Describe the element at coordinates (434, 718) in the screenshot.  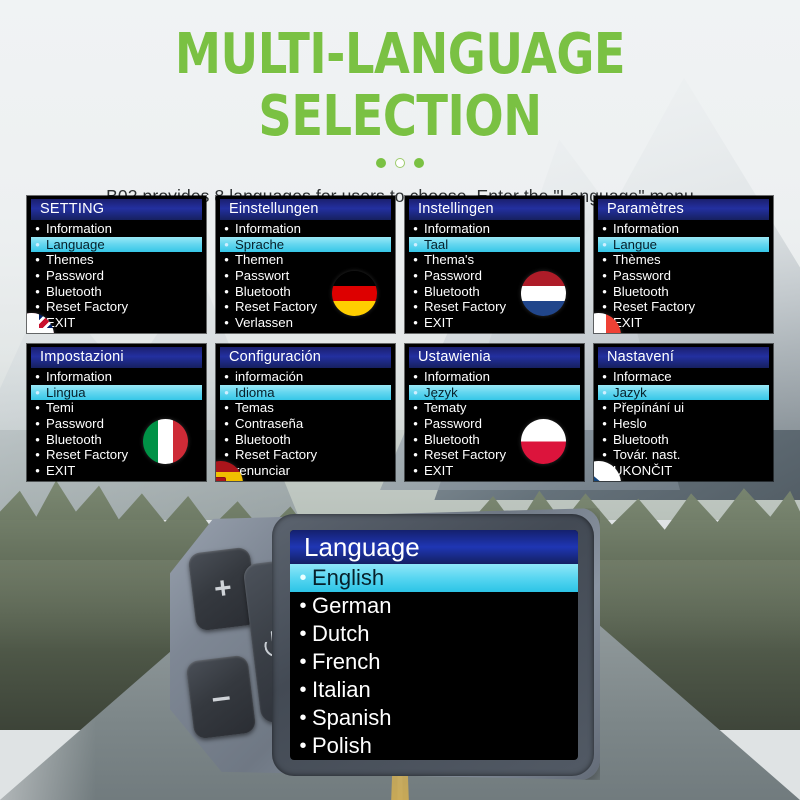
I see `screen-language-item: • Spanish` at that location.